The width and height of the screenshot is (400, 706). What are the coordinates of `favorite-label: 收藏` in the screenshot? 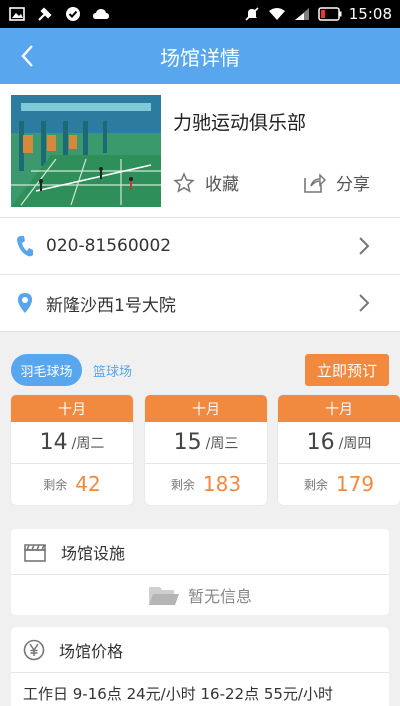 It's located at (222, 185).